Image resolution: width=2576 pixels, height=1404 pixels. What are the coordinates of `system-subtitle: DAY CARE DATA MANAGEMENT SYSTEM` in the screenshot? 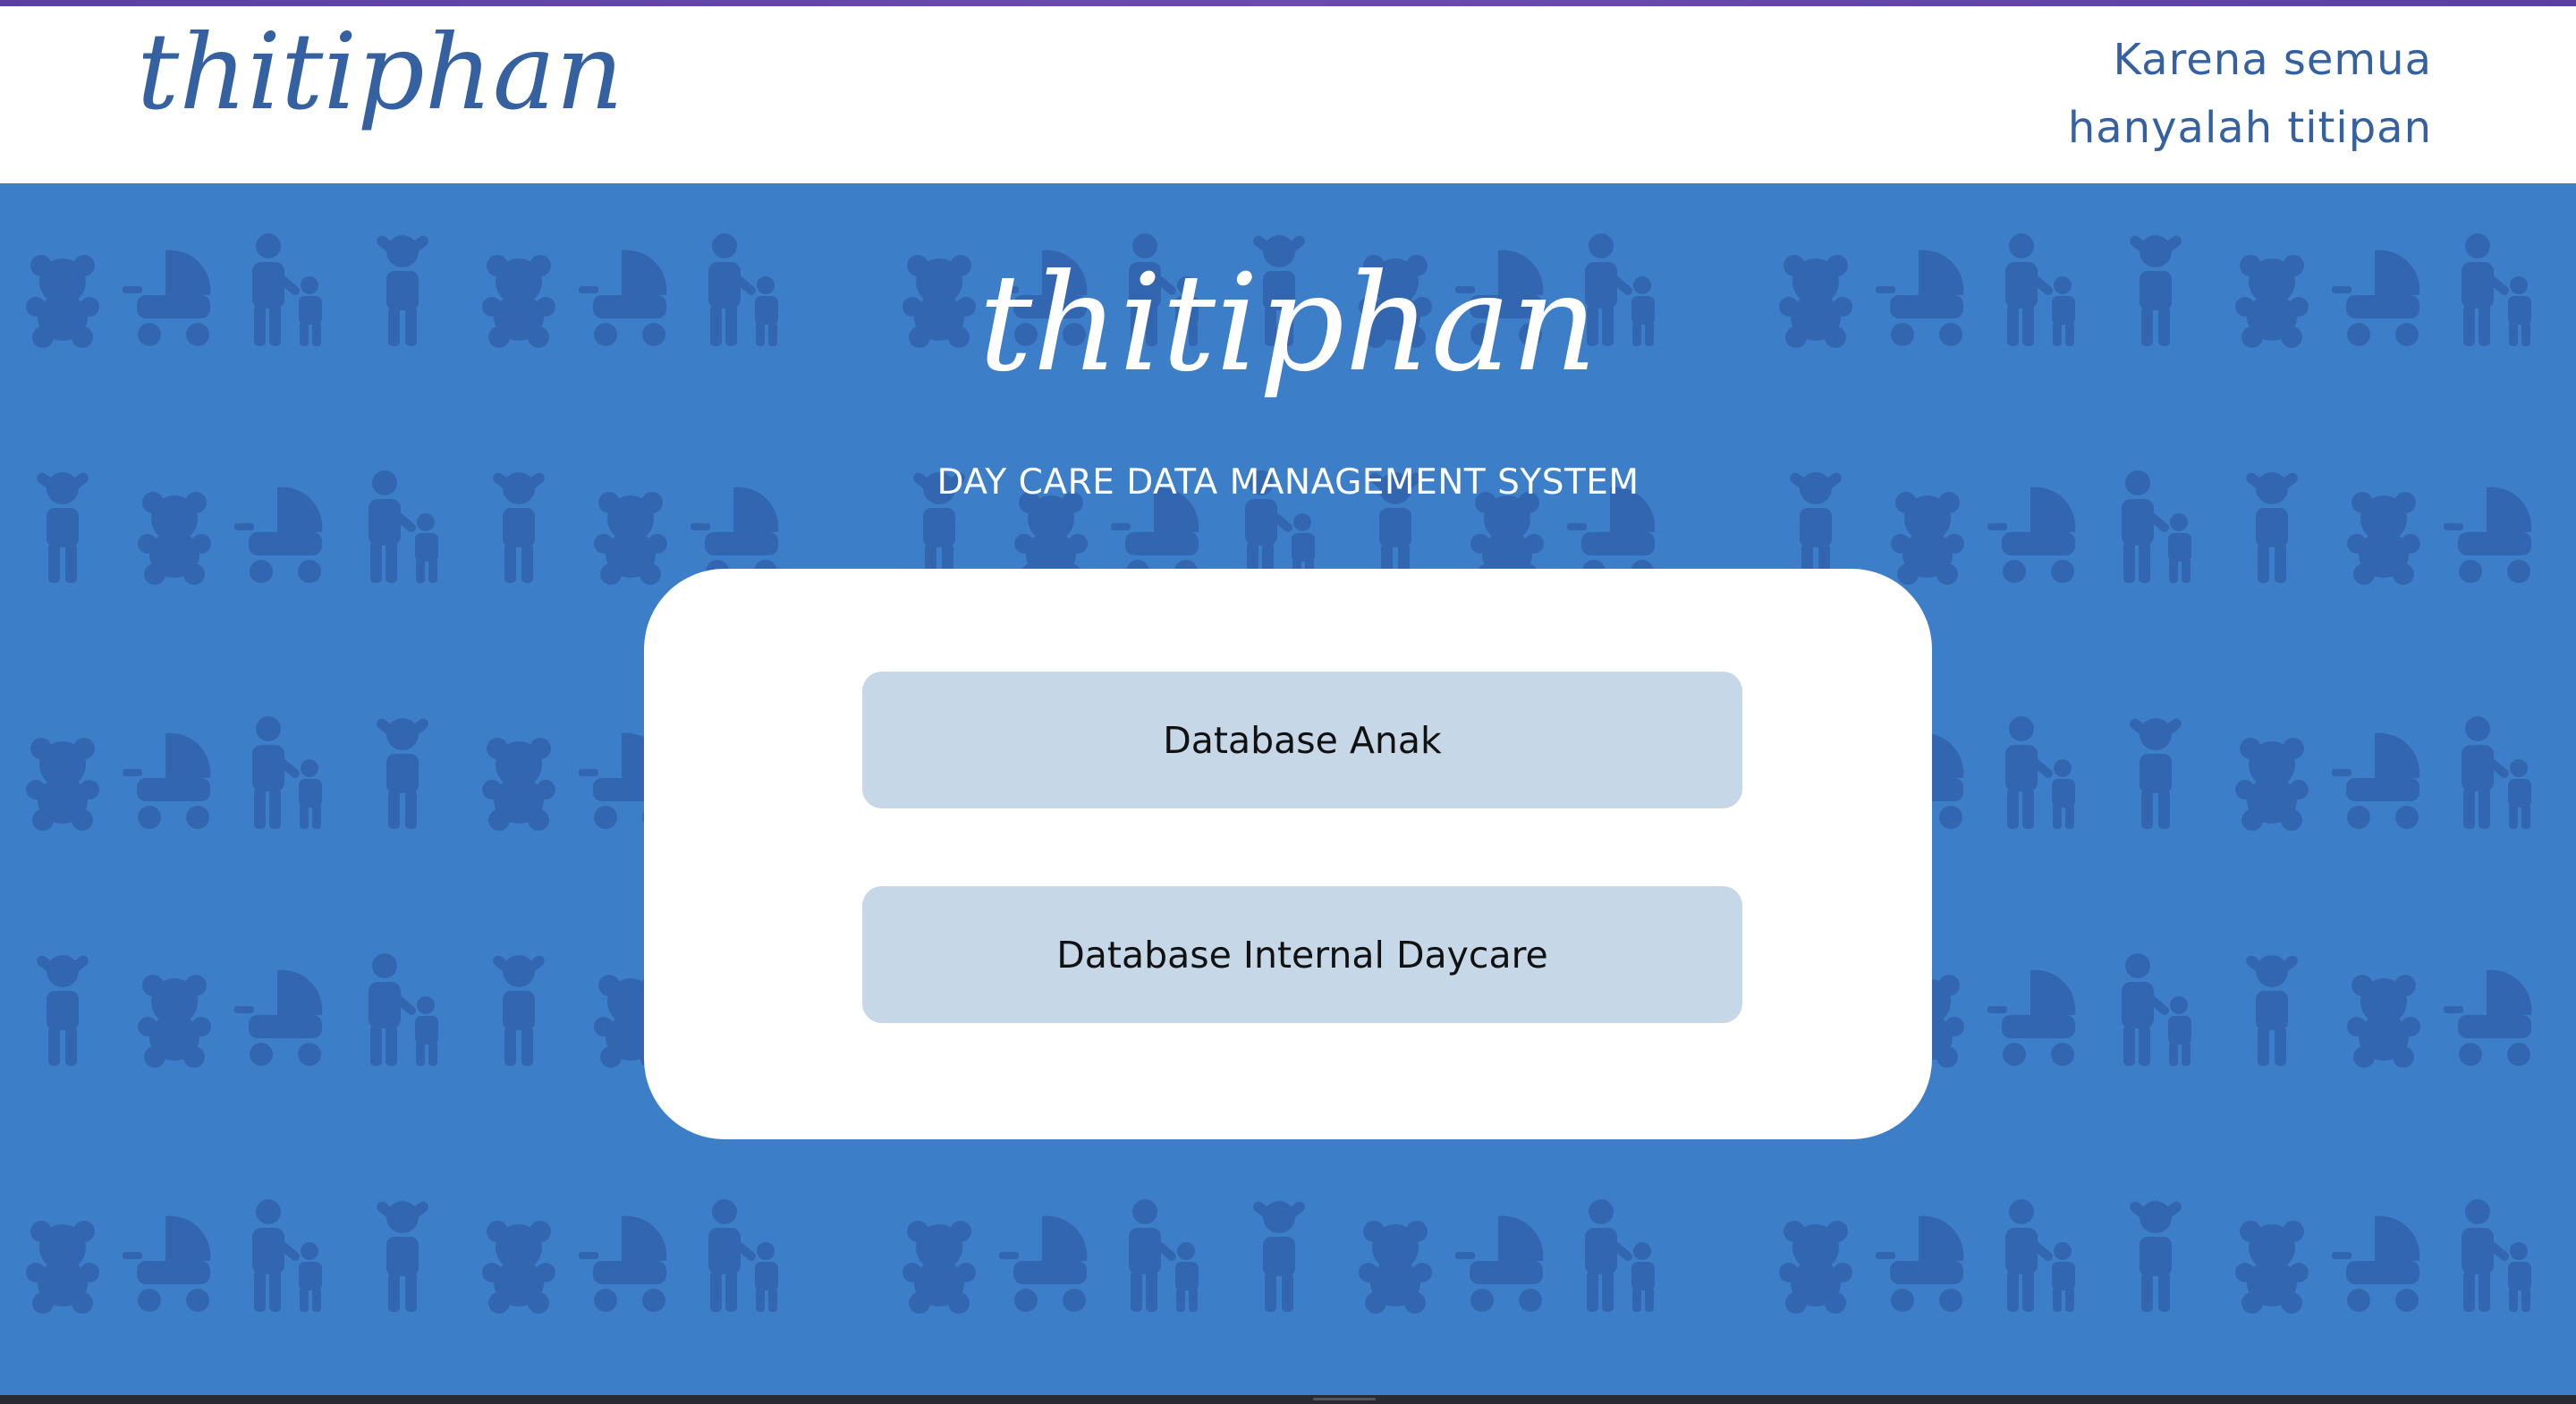 It's located at (1288, 483).